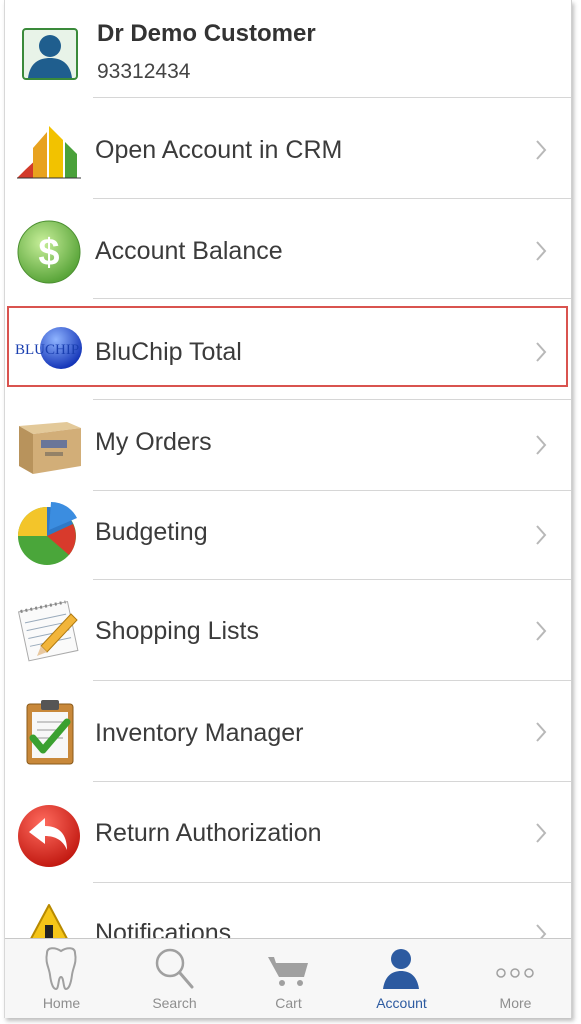 This screenshot has width=581, height=1024. I want to click on menu-item-return-authorization: Return Authorization, so click(288, 832).